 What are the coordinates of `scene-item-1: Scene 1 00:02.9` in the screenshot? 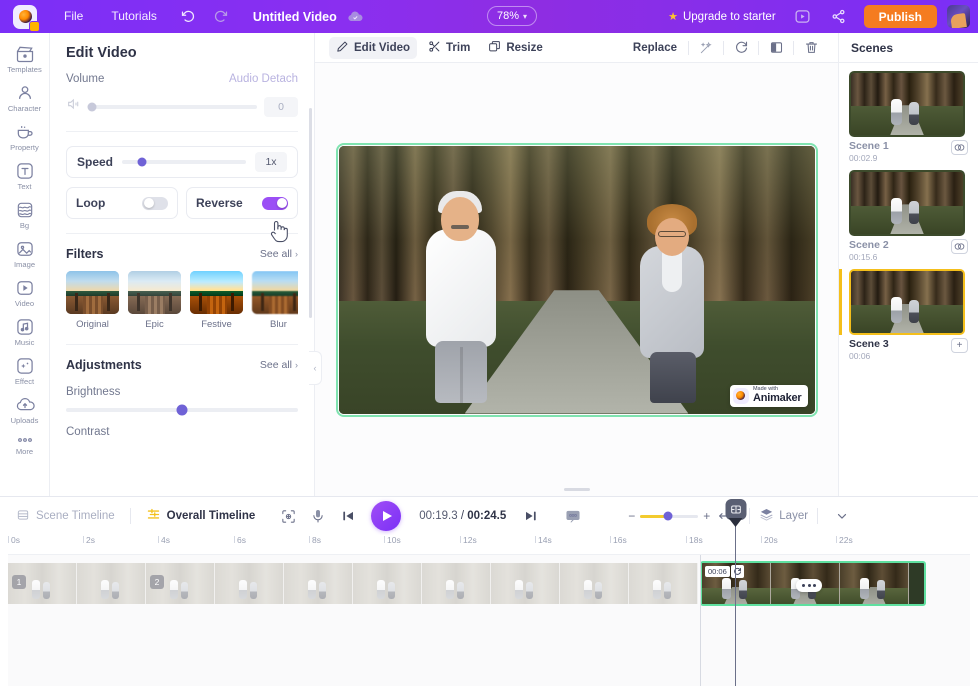 It's located at (908, 117).